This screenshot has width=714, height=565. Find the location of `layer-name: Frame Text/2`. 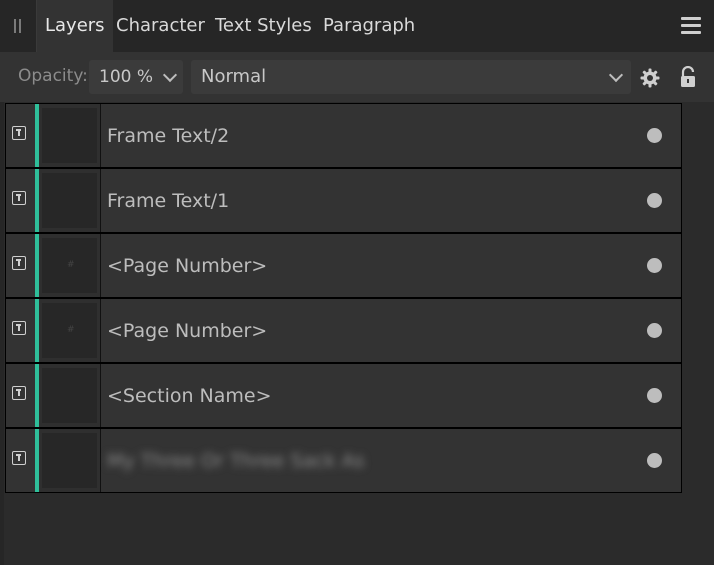

layer-name: Frame Text/2 is located at coordinates (168, 136).